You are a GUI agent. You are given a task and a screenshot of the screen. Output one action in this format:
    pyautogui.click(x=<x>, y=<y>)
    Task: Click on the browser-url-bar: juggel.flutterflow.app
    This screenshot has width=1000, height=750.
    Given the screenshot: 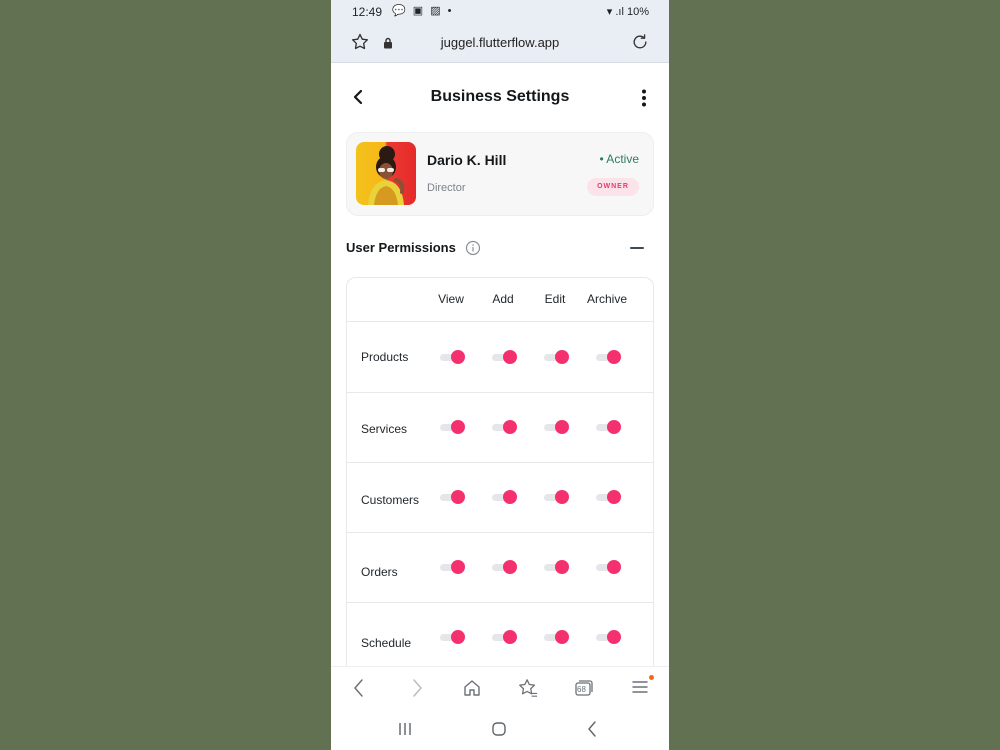 What is the action you would take?
    pyautogui.click(x=500, y=43)
    